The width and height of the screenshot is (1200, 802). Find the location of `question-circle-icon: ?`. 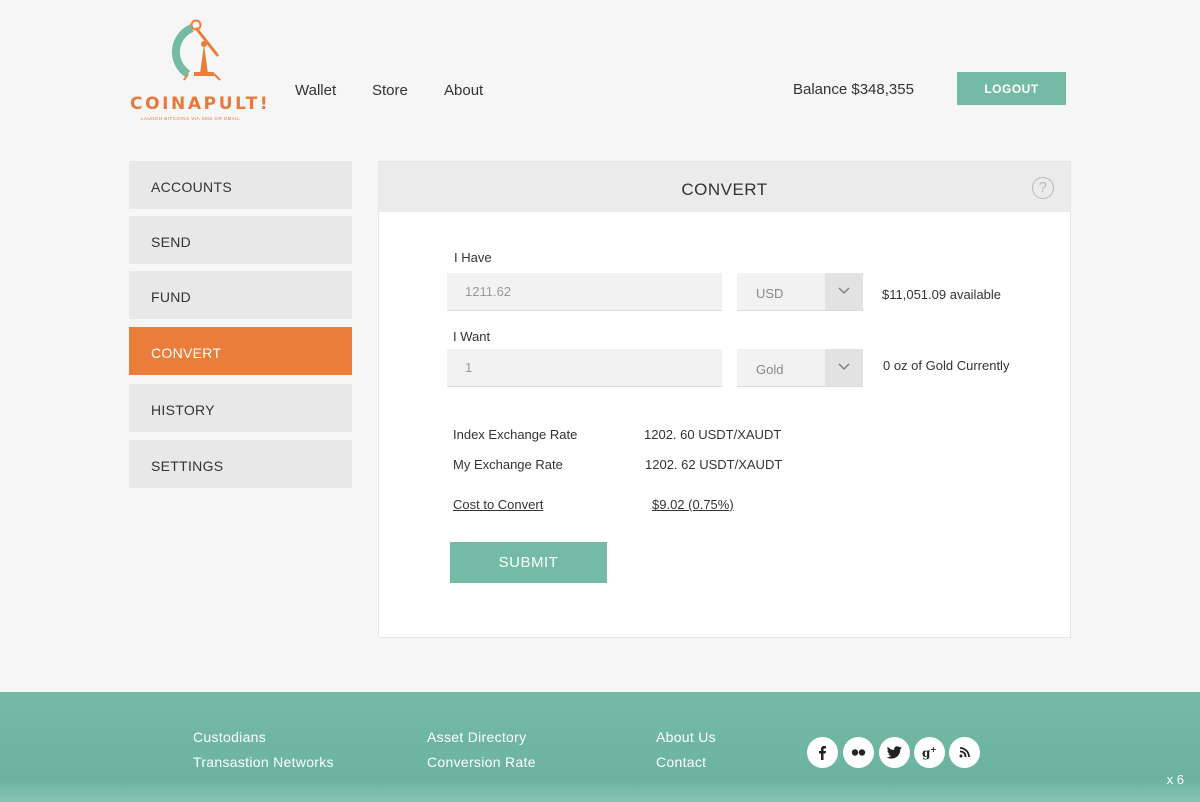

question-circle-icon: ? is located at coordinates (1043, 188).